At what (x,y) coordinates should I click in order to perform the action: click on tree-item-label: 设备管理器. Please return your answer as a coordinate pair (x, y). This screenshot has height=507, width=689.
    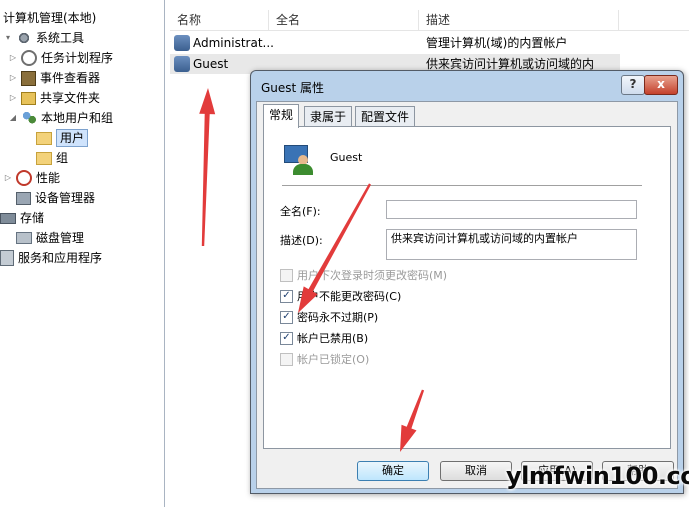
    Looking at the image, I should click on (65, 198).